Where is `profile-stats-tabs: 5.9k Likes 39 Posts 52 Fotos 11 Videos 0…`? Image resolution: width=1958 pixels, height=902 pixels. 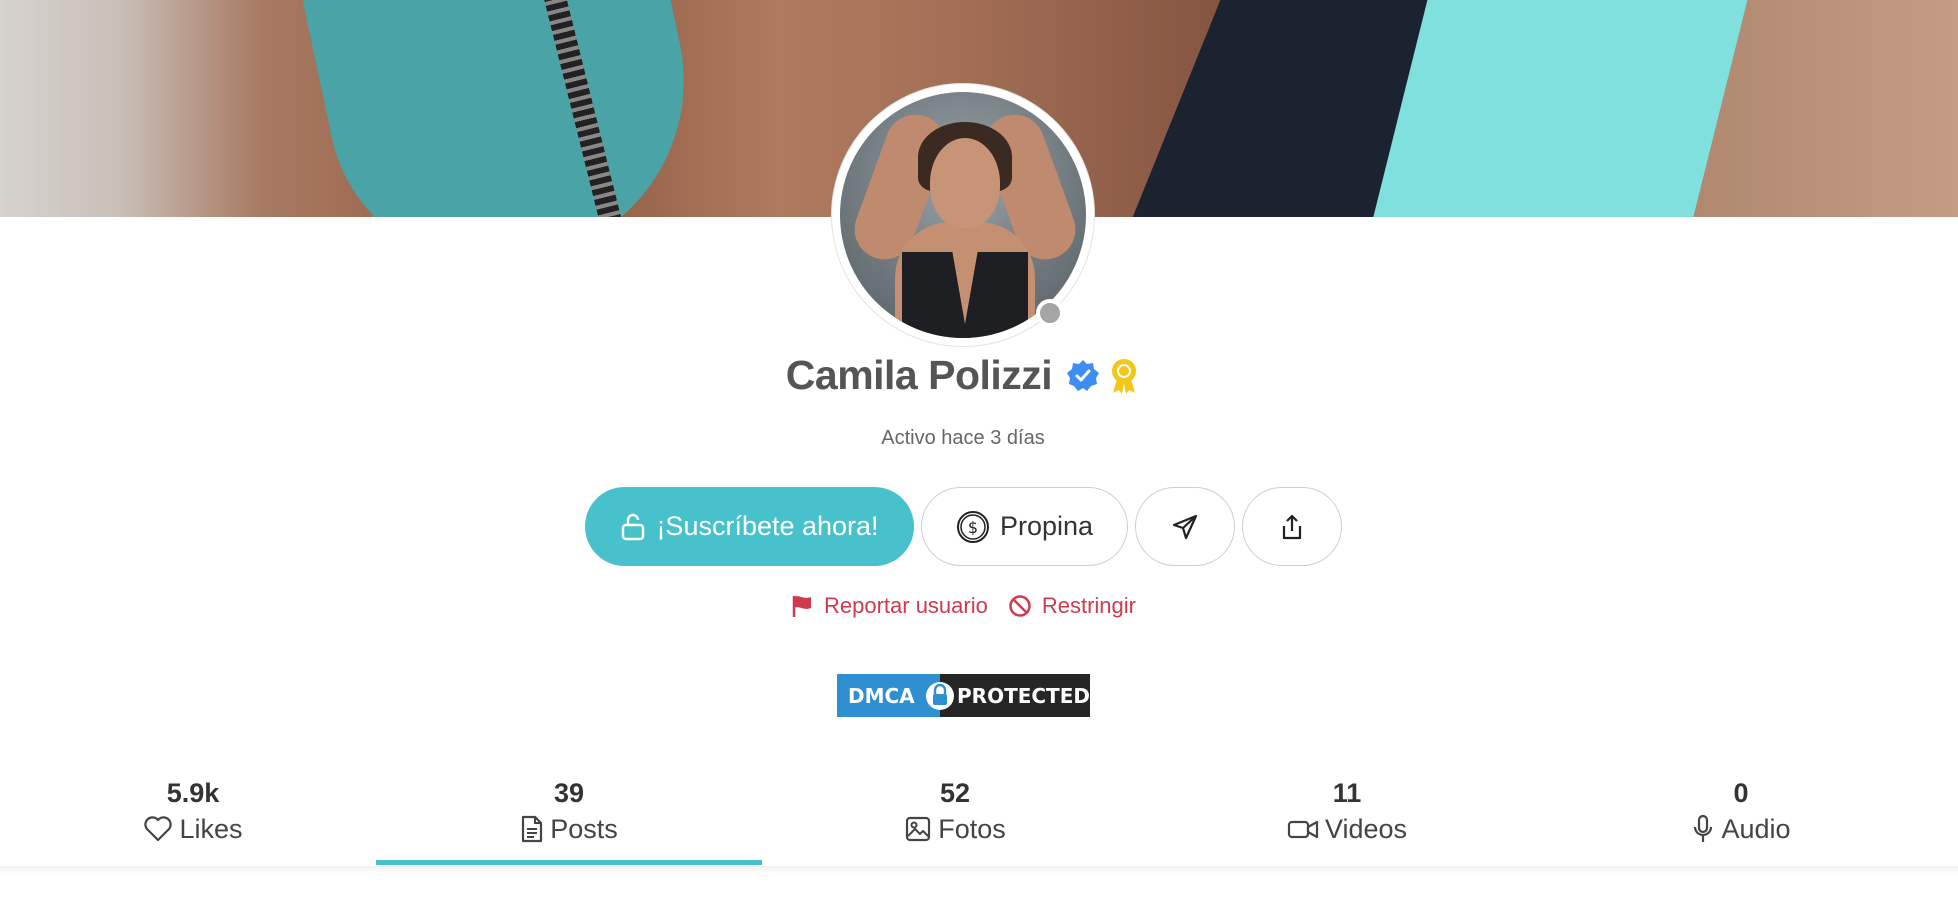 profile-stats-tabs: 5.9k Likes 39 Posts 52 Fotos 11 Videos 0… is located at coordinates (979, 822).